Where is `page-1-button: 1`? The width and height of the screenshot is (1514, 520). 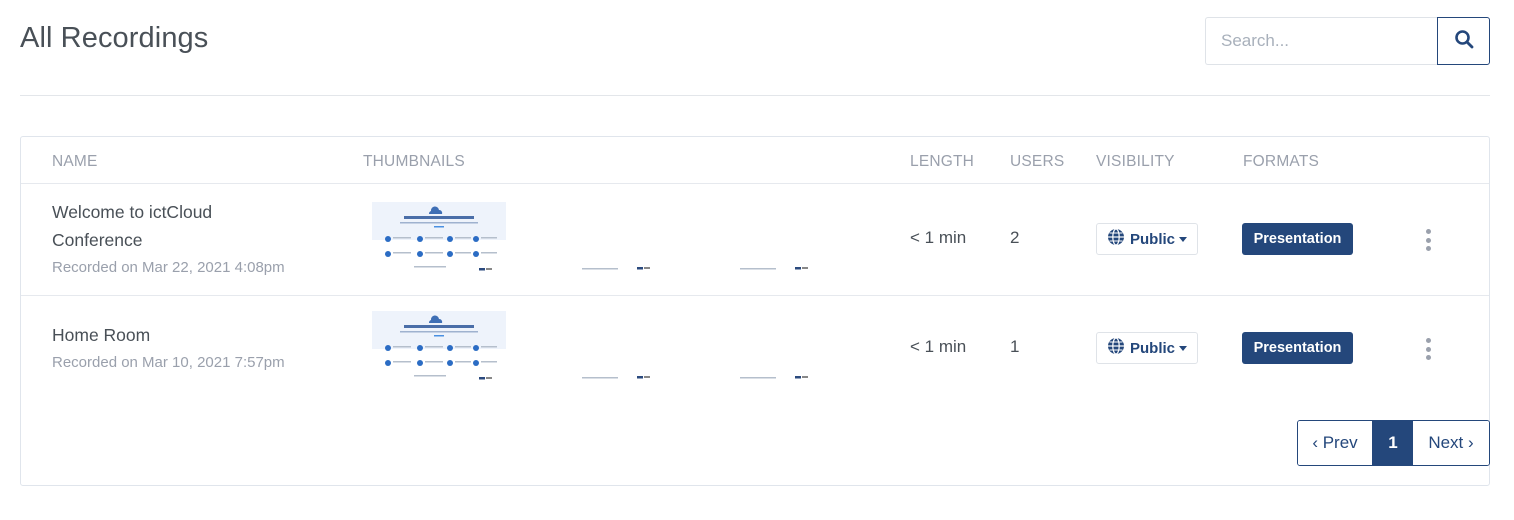 page-1-button: 1 is located at coordinates (1393, 443).